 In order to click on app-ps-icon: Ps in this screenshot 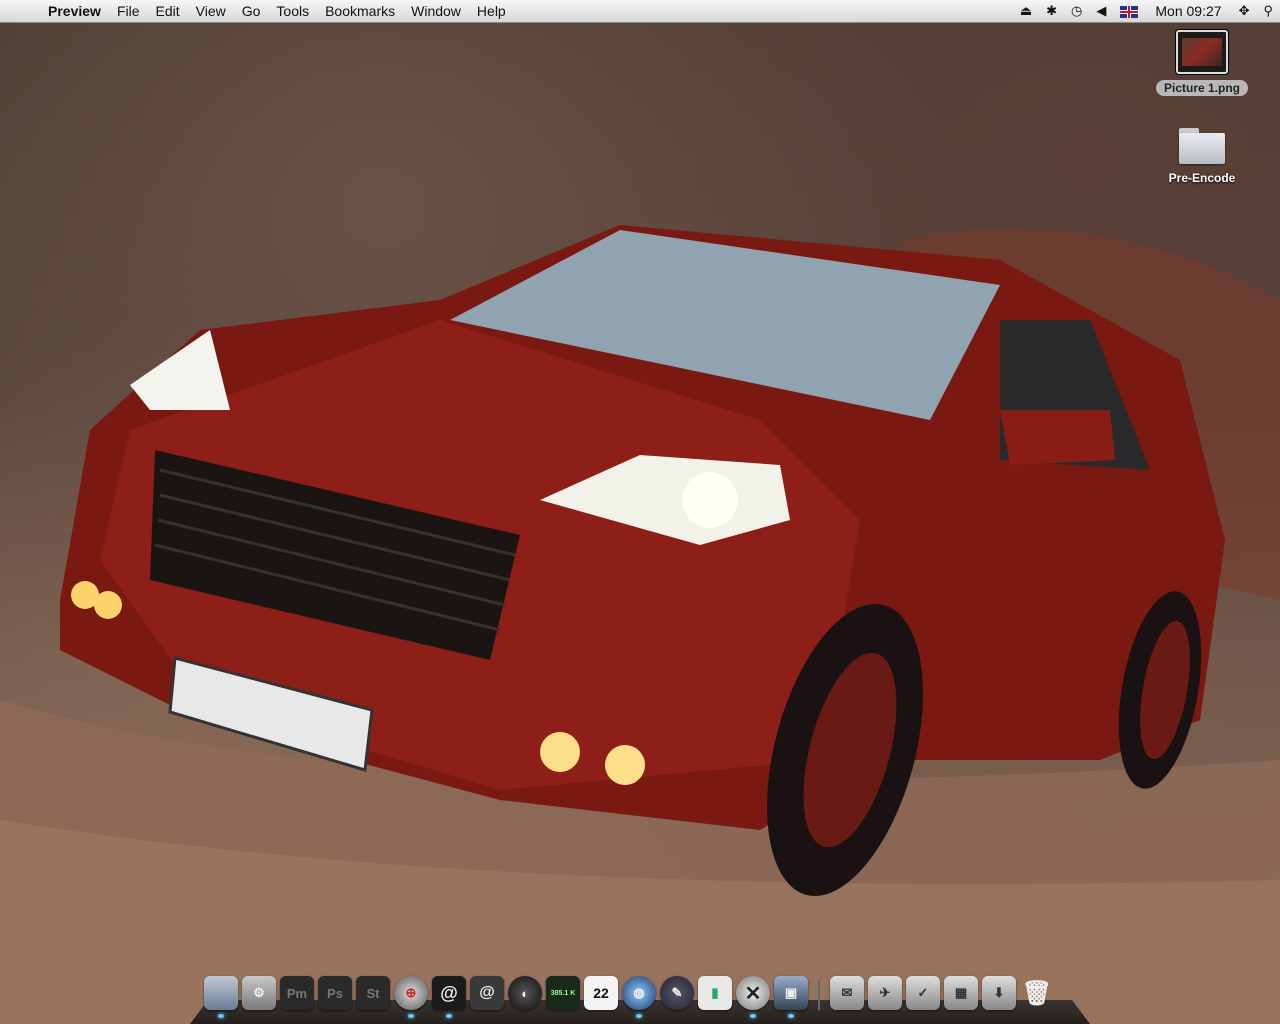, I will do `click(335, 993)`.